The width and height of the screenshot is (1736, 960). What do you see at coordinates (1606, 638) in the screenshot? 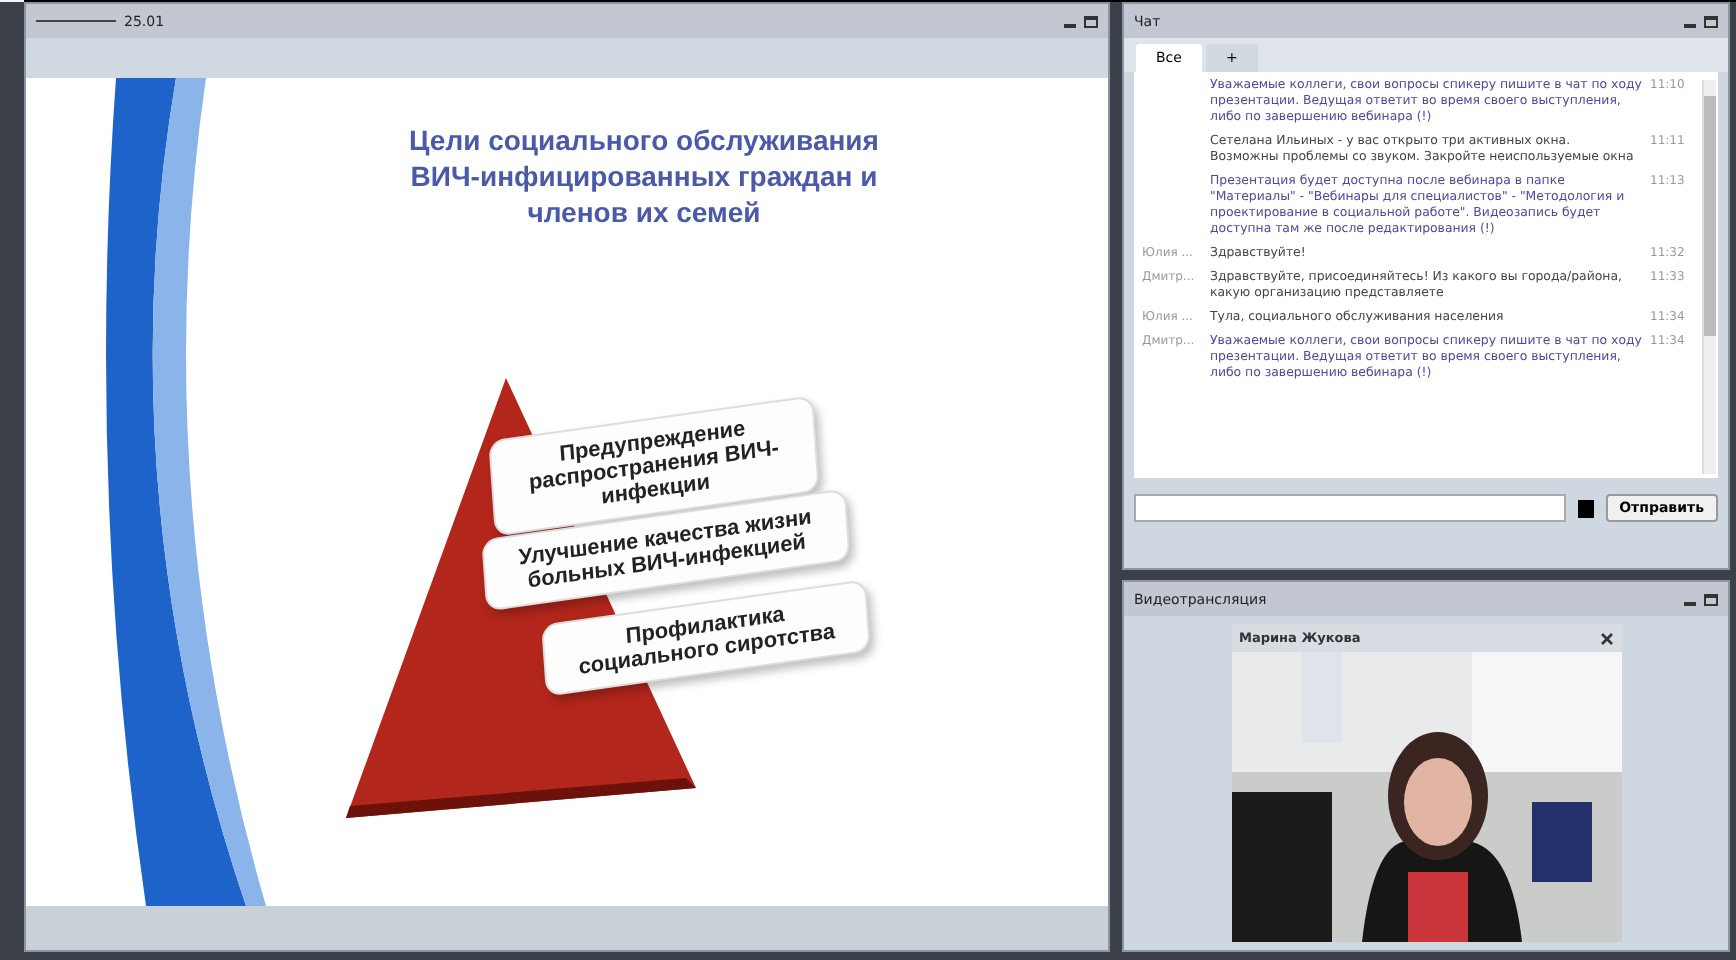
I see `close-icon` at bounding box center [1606, 638].